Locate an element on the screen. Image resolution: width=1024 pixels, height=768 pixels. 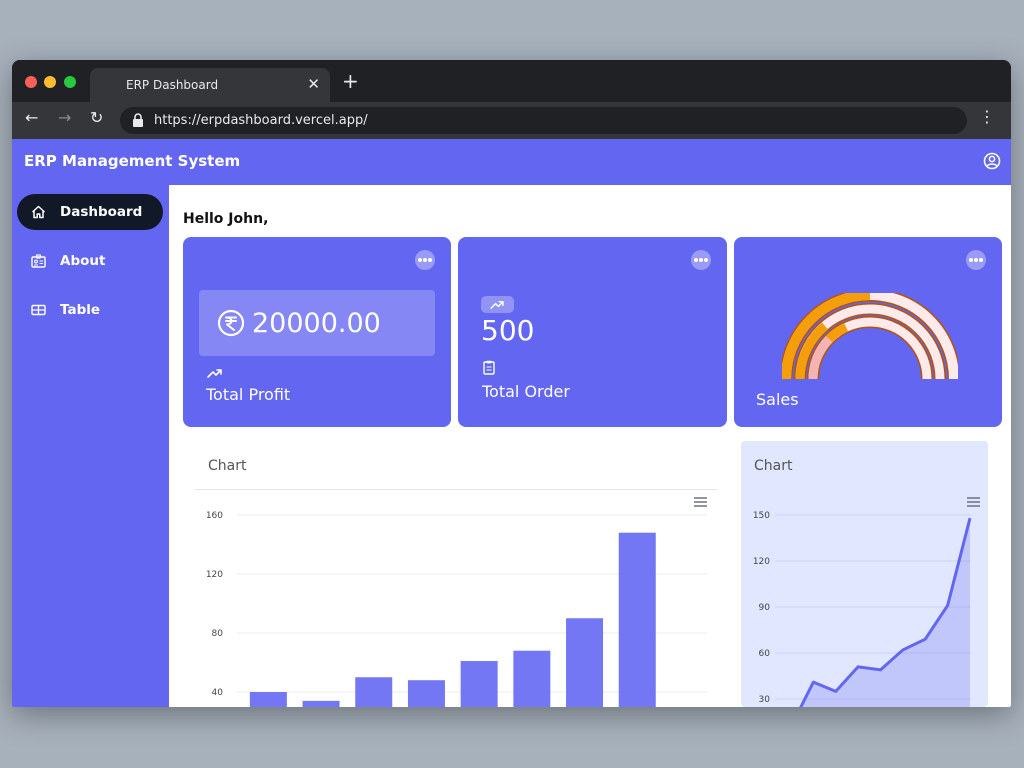
clipboard-icon is located at coordinates (489, 367).